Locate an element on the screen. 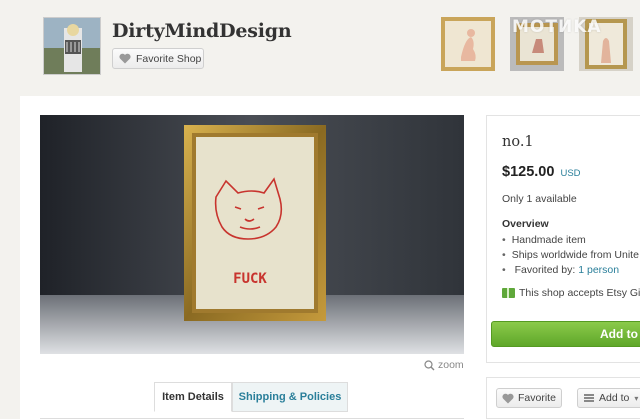 This screenshot has width=640, height=419. availability-text: Only 1 available is located at coordinates (539, 199).